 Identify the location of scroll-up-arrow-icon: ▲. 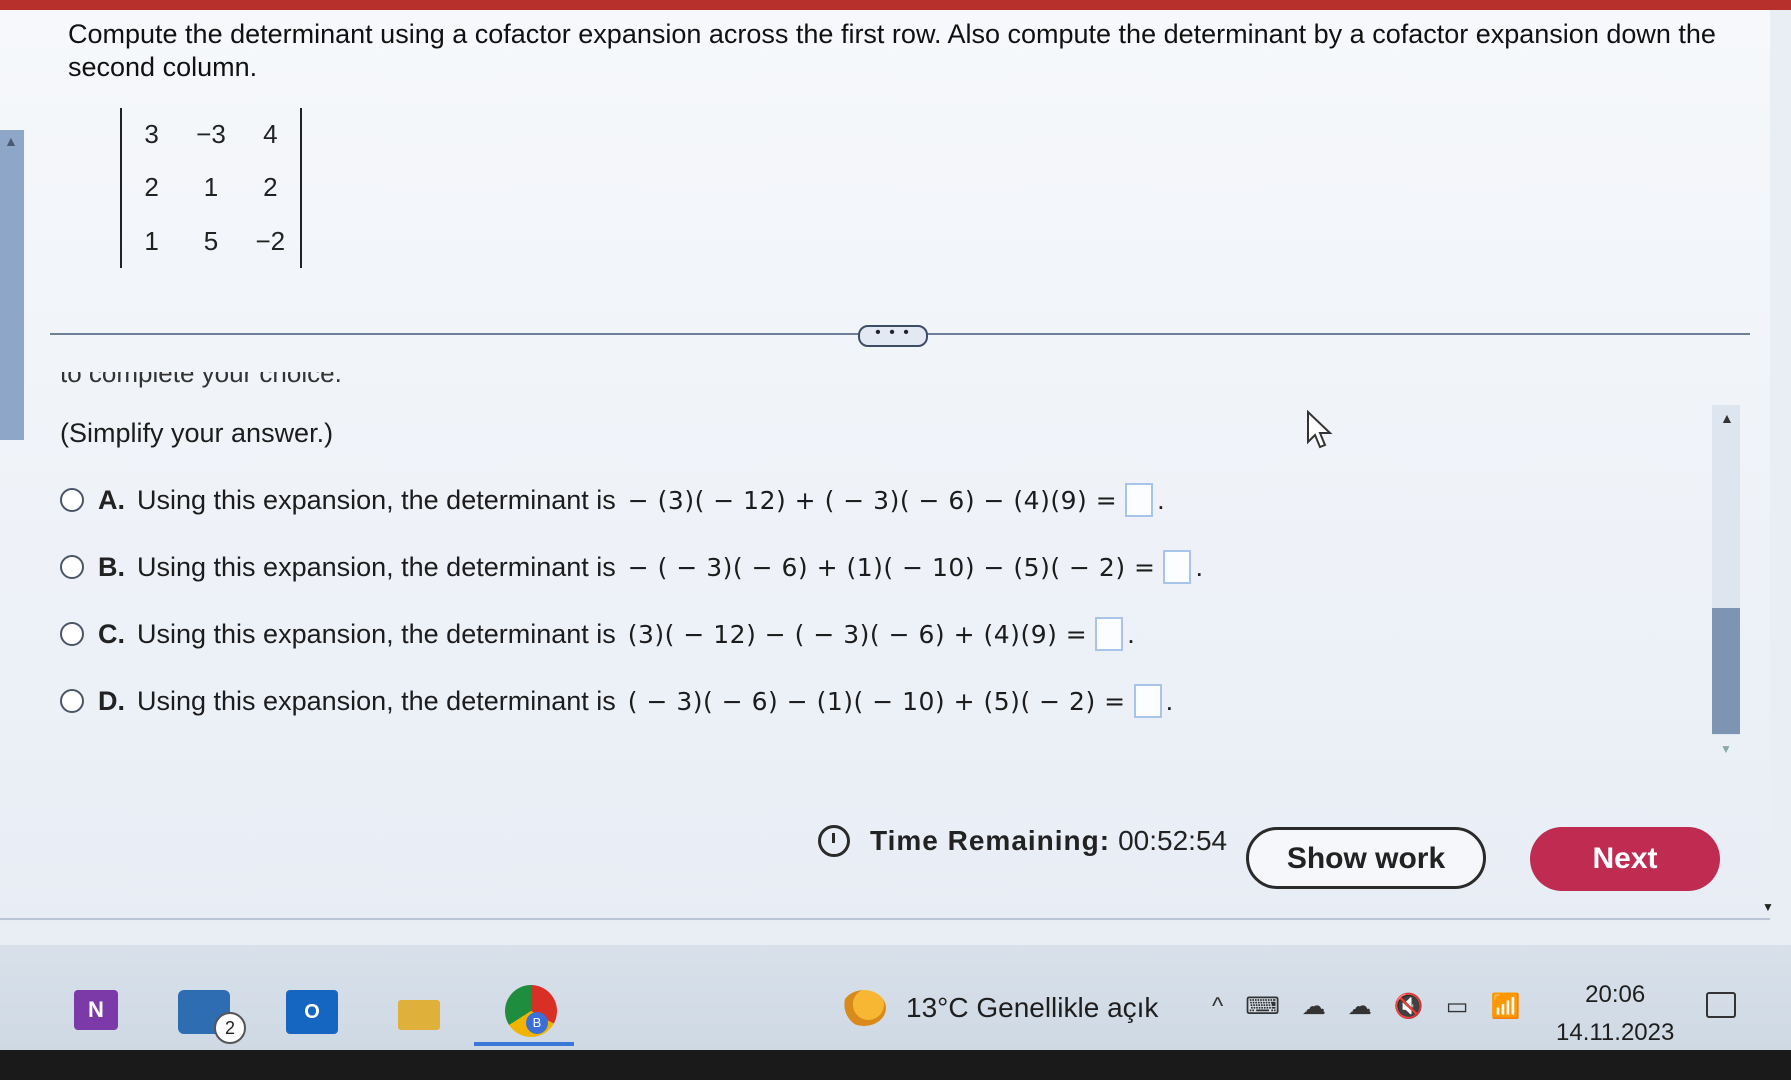
(1727, 418).